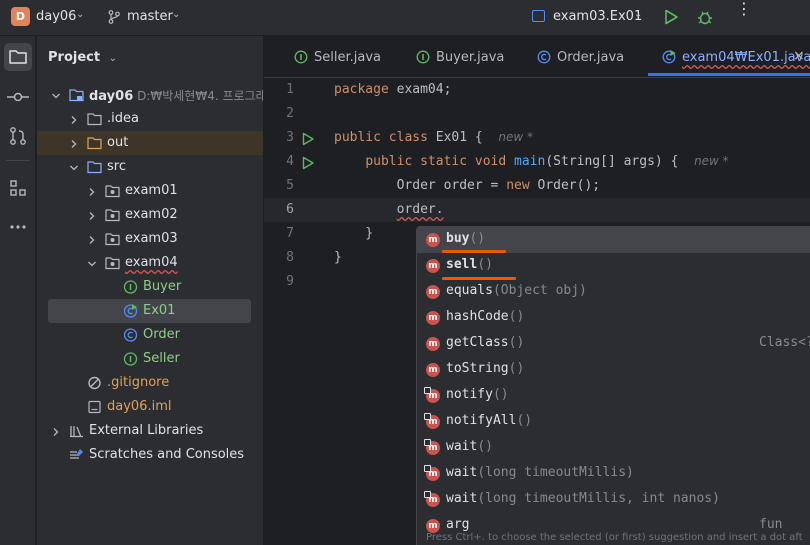 The width and height of the screenshot is (810, 545). What do you see at coordinates (118, 142) in the screenshot?
I see `tree-node-label: out` at bounding box center [118, 142].